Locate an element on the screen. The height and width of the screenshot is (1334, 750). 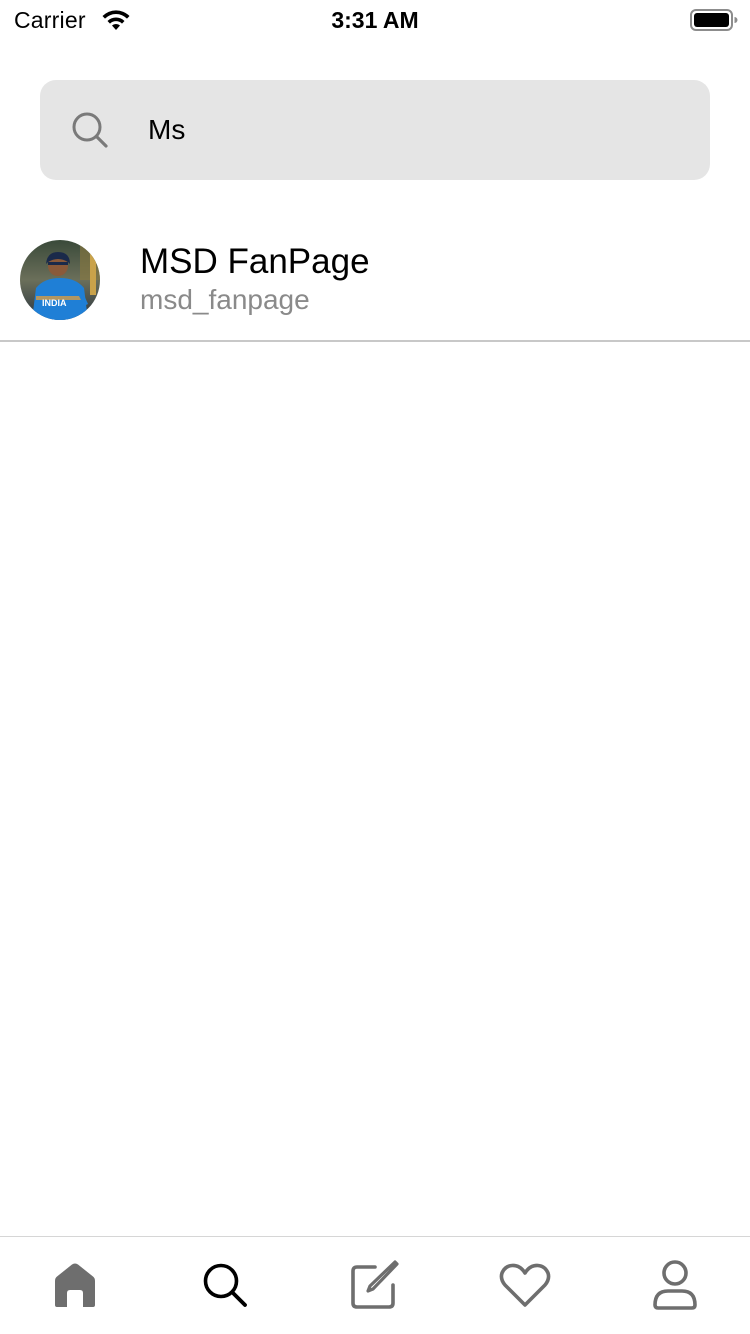
home-icon is located at coordinates (75, 1285).